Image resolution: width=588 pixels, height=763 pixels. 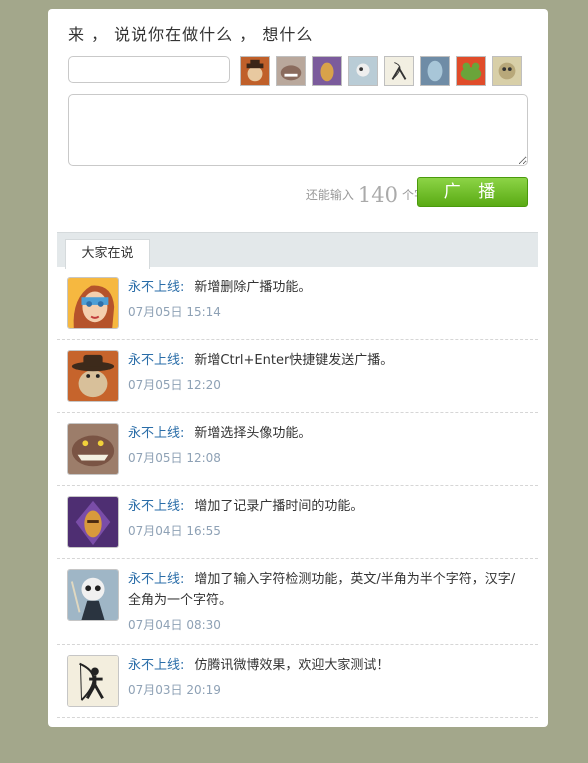 I want to click on post-text: 新增Ctrl+Enter快捷键发送广播。, so click(x=294, y=360).